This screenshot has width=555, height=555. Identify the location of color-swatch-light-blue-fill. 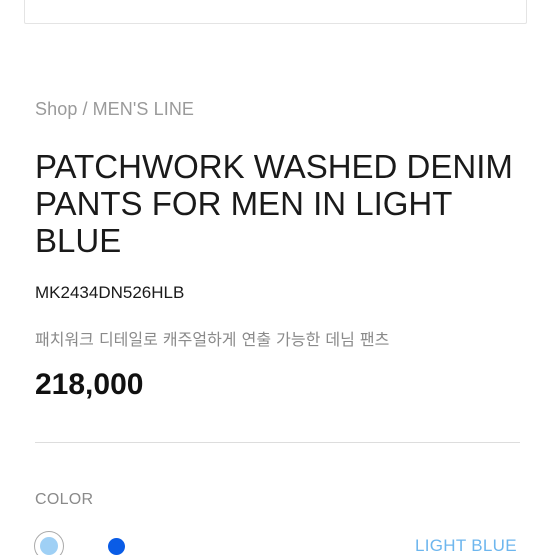
(49, 546).